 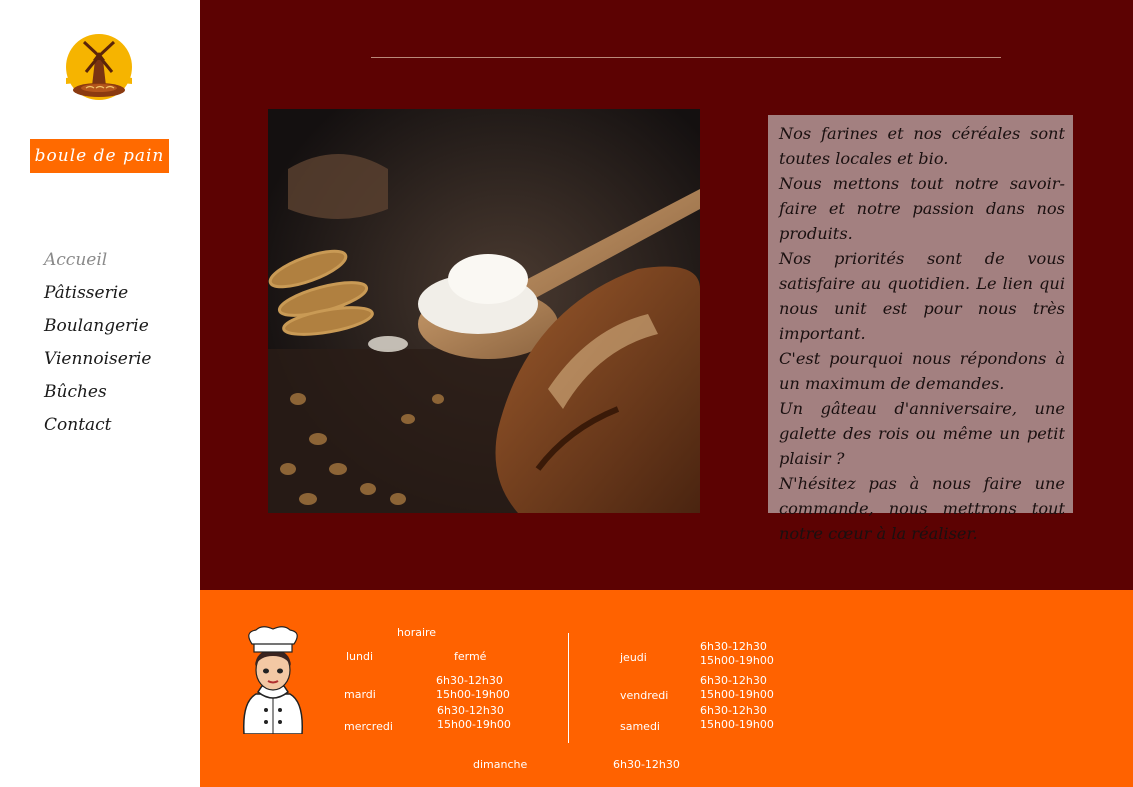 I want to click on divider-rule, so click(x=686, y=57).